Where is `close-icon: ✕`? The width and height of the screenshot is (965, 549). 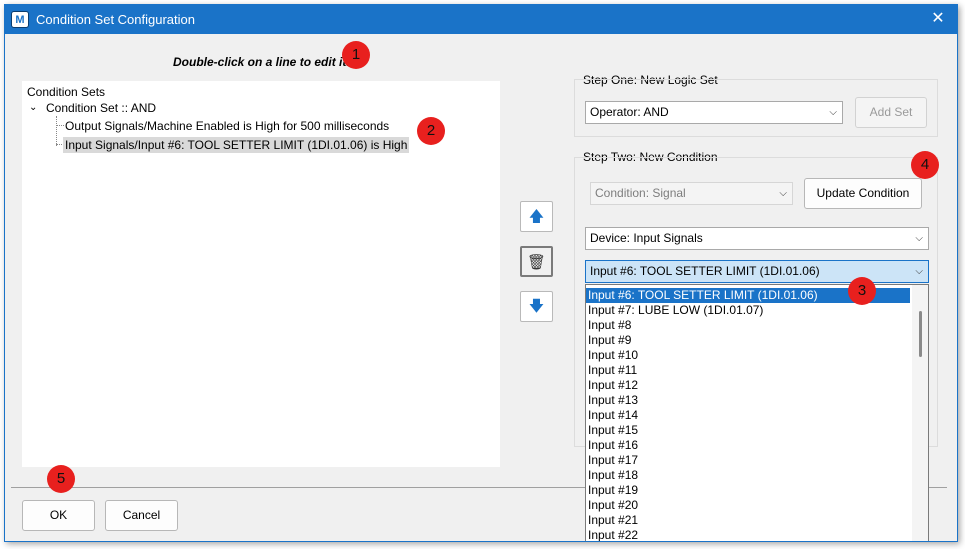
close-icon: ✕ is located at coordinates (938, 19).